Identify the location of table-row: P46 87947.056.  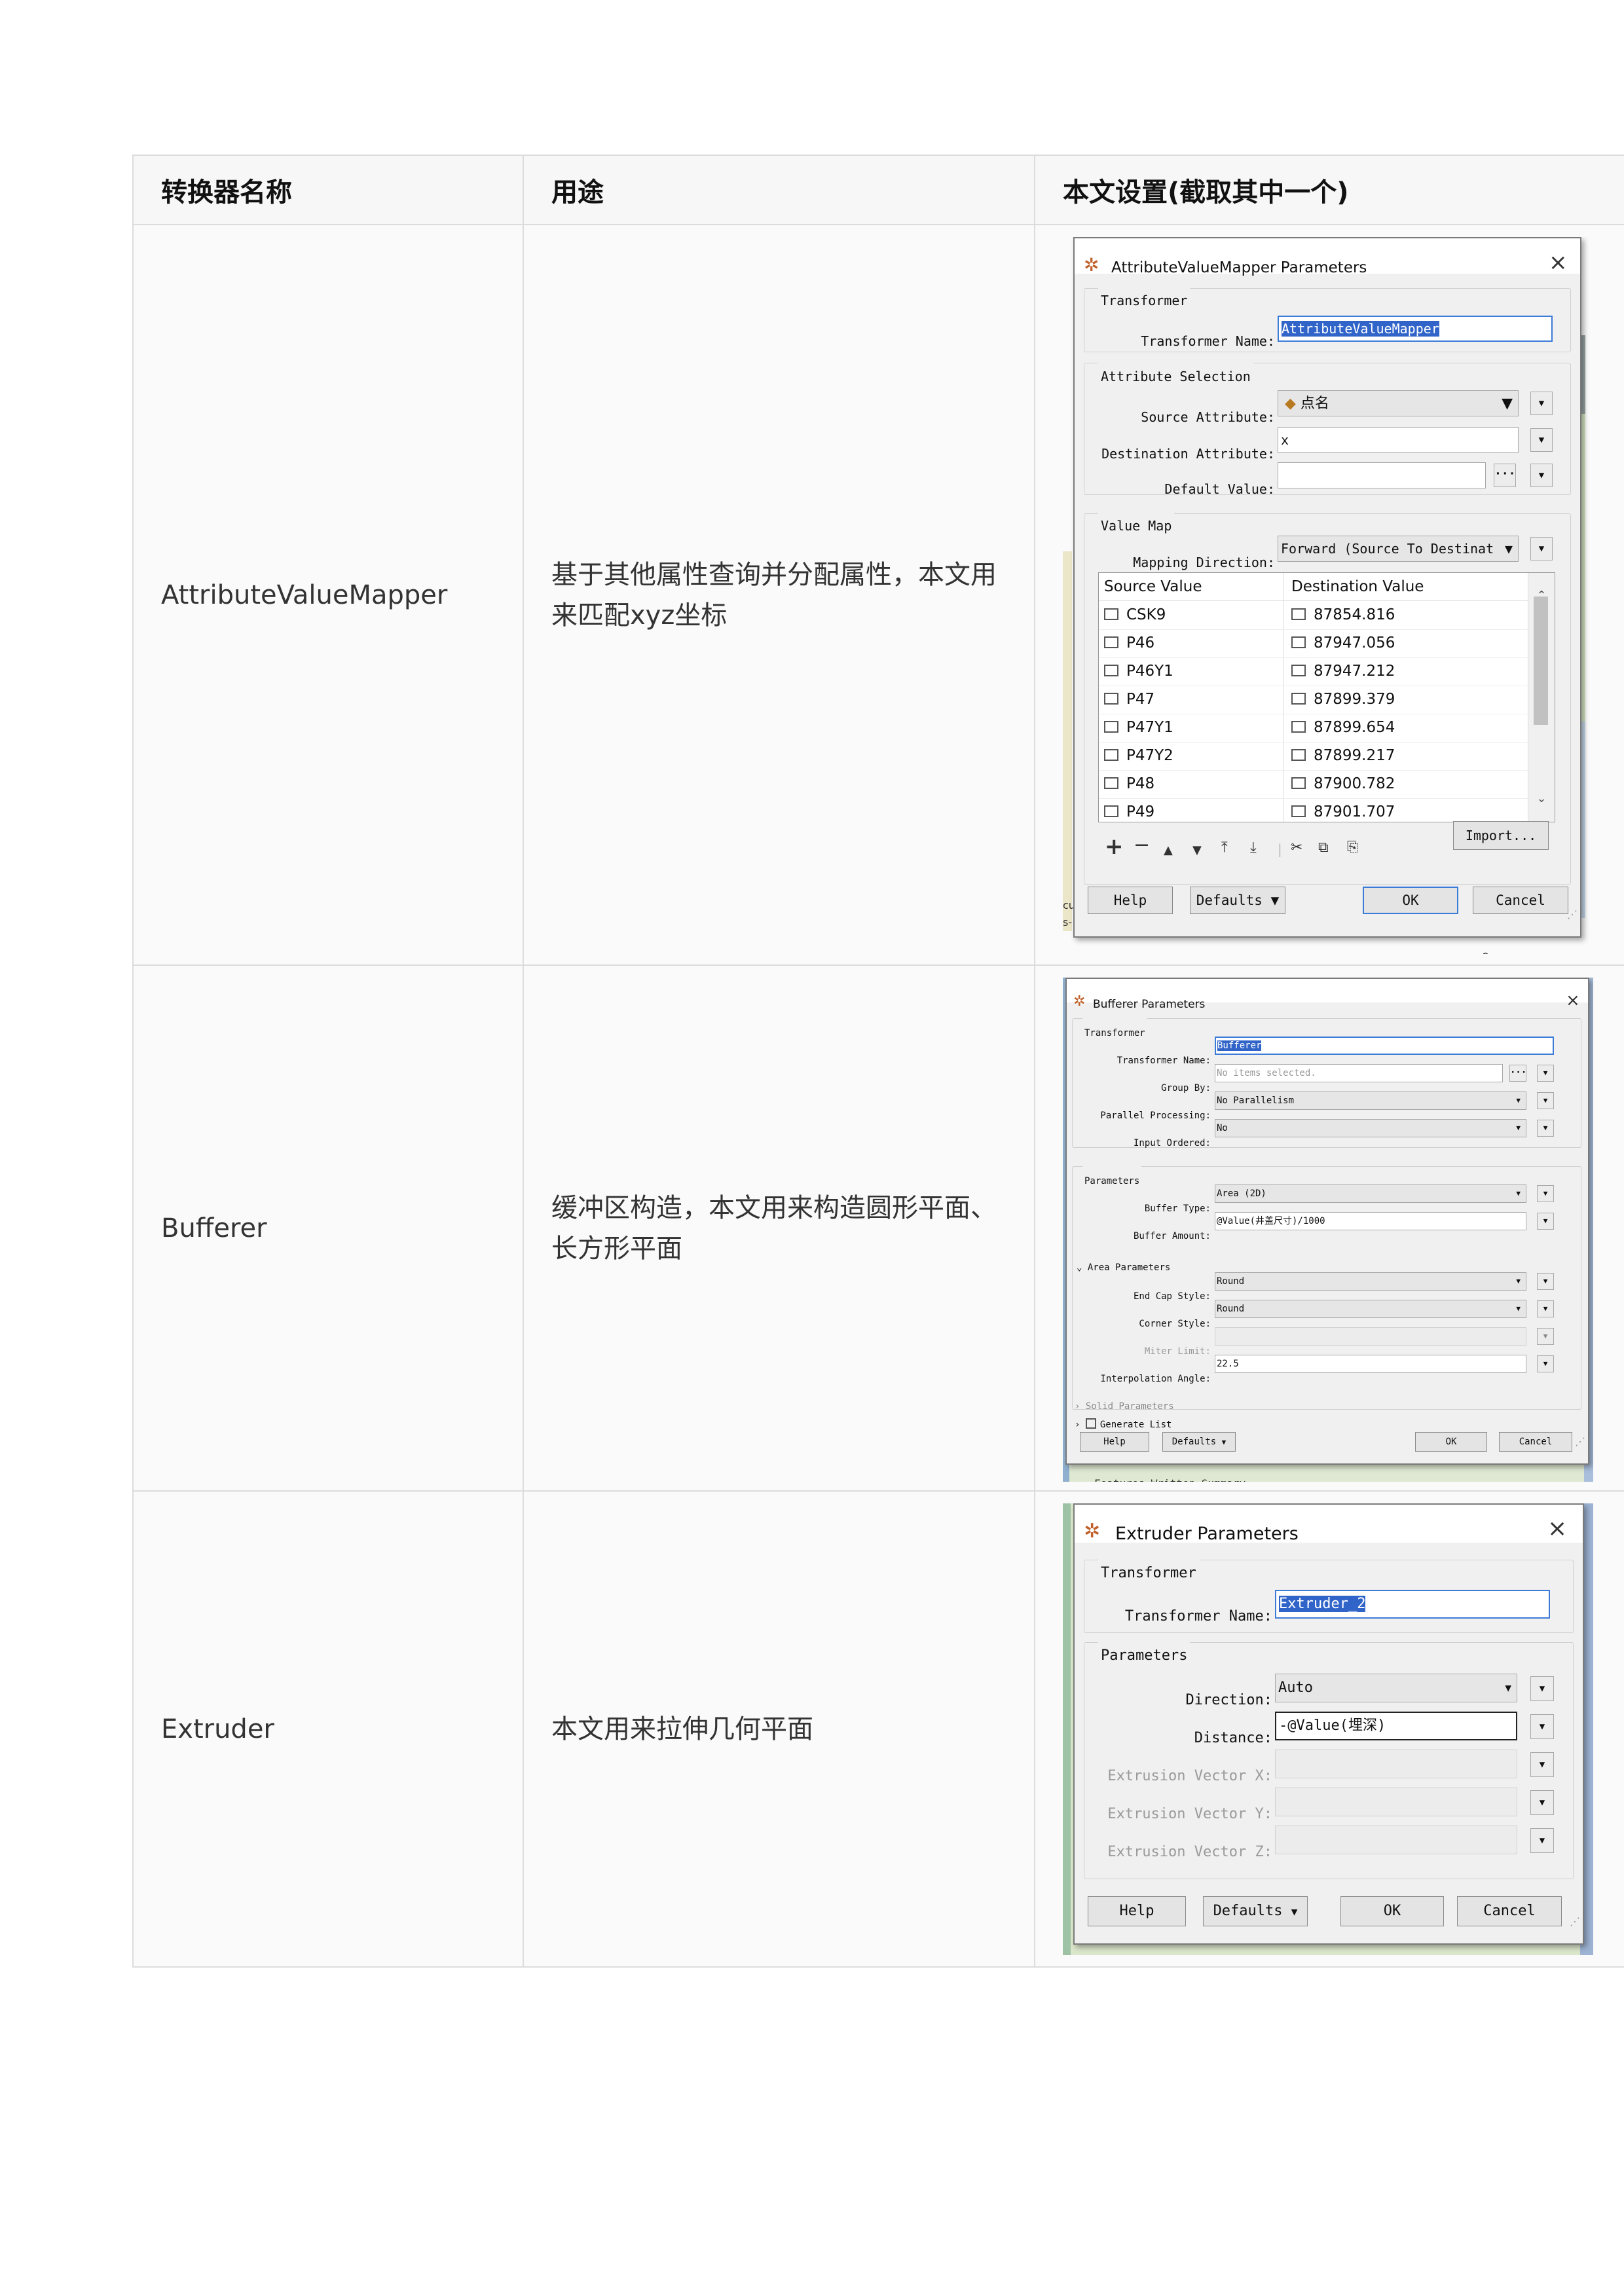
(1313, 643).